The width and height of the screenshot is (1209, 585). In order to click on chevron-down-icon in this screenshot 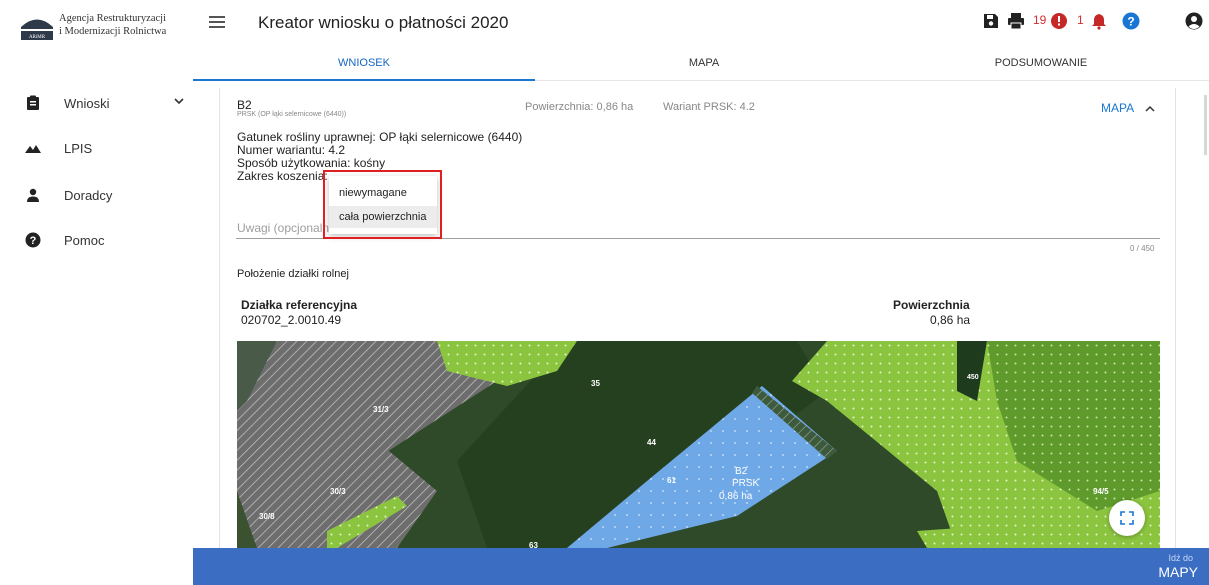, I will do `click(179, 101)`.